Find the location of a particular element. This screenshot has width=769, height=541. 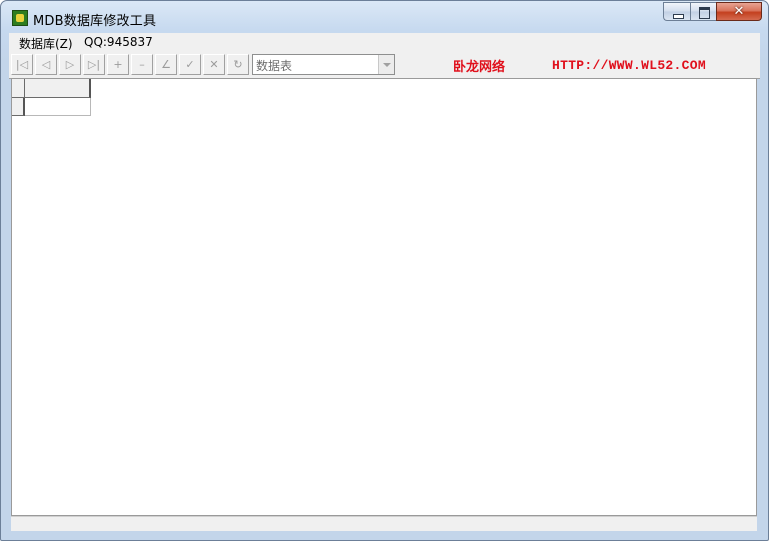

next-record-button: ▷ is located at coordinates (70, 64).